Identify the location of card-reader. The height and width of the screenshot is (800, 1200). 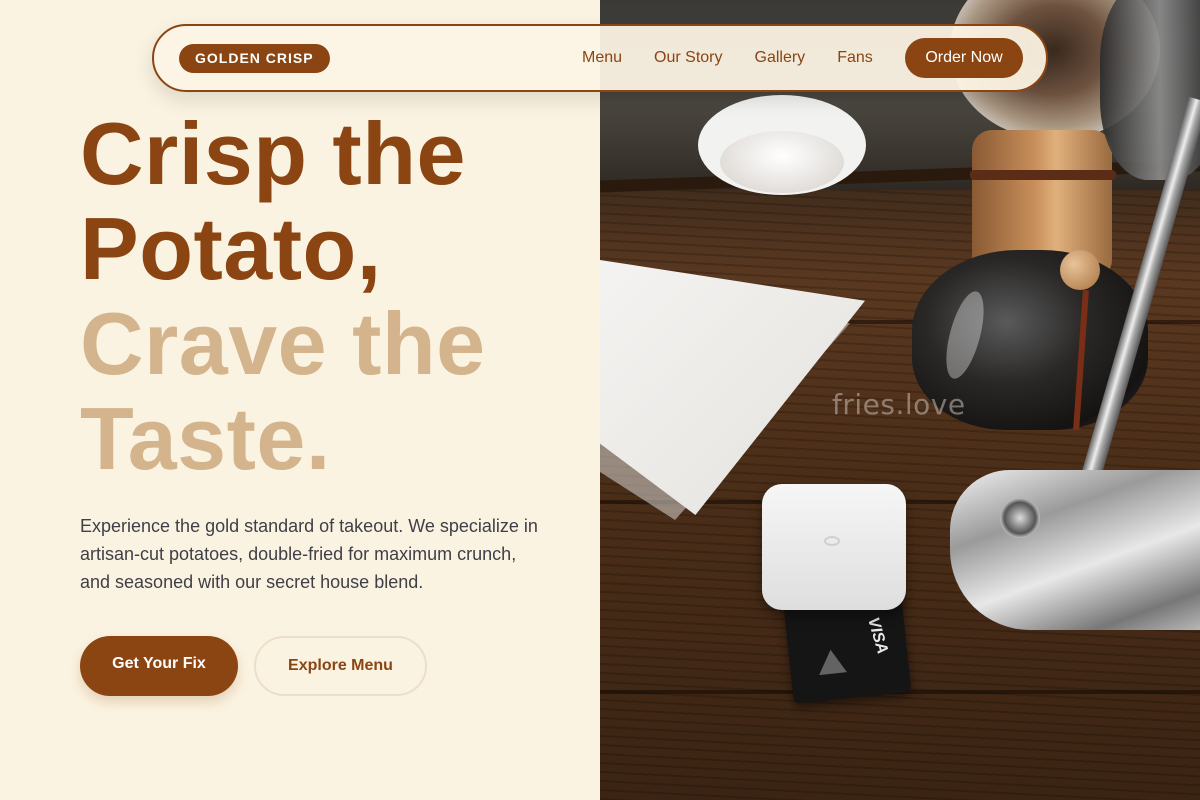
(834, 547).